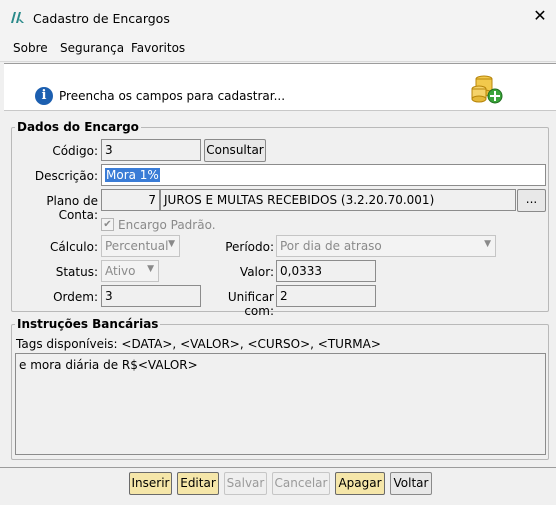 Image resolution: width=556 pixels, height=505 pixels. What do you see at coordinates (411, 483) in the screenshot?
I see `voltar-button: Voltar` at bounding box center [411, 483].